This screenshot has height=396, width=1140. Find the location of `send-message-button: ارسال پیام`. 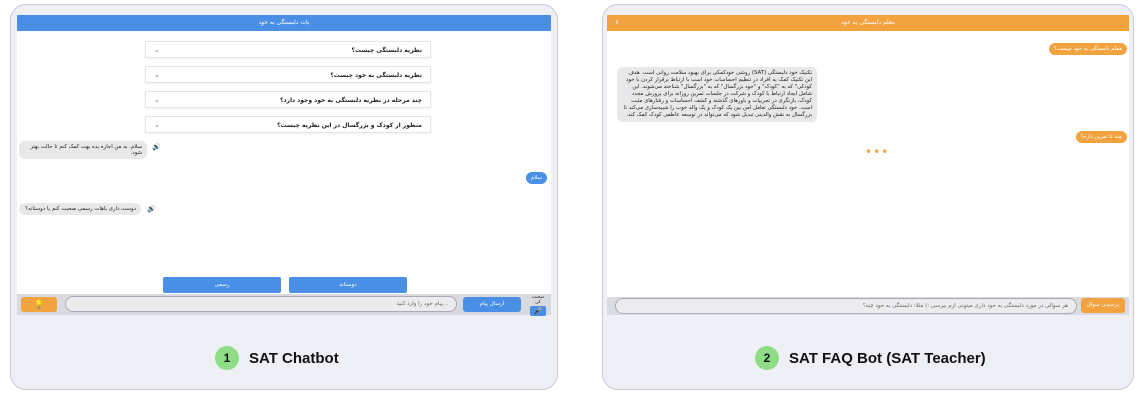

send-message-button: ارسال پیام is located at coordinates (492, 304).